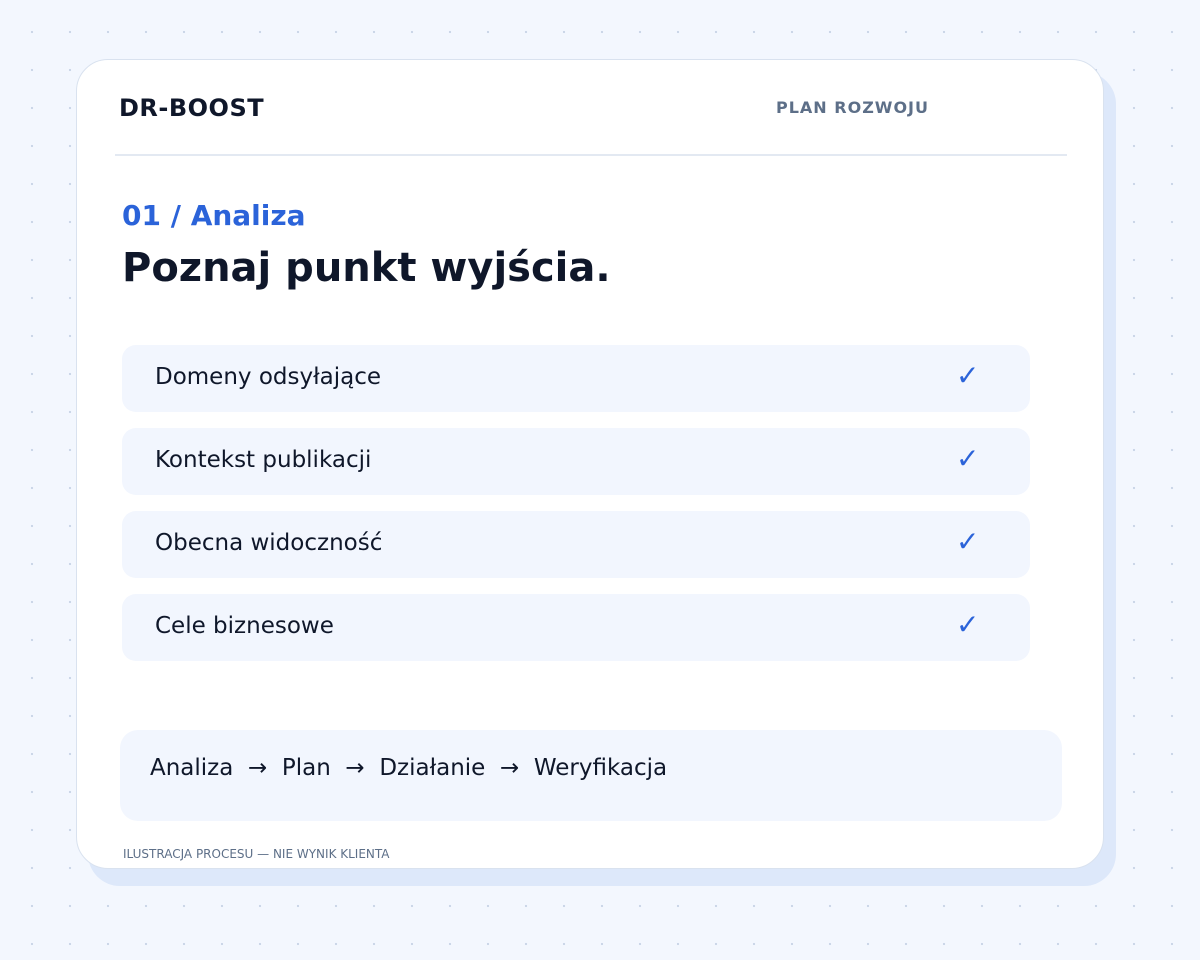  I want to click on step-label: 01 / Analiza, so click(214, 215).